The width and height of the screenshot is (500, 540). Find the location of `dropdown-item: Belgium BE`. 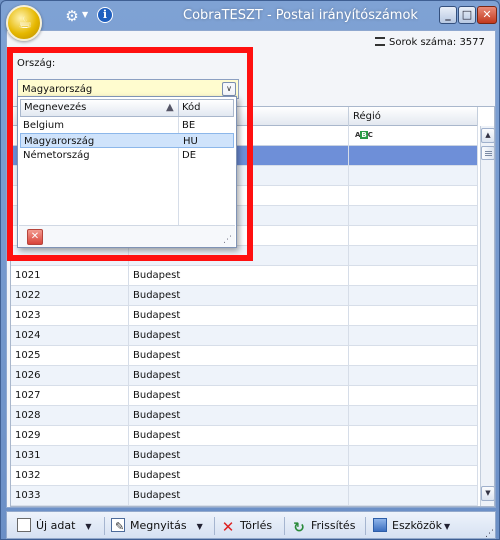

dropdown-item: Belgium BE is located at coordinates (127, 125).